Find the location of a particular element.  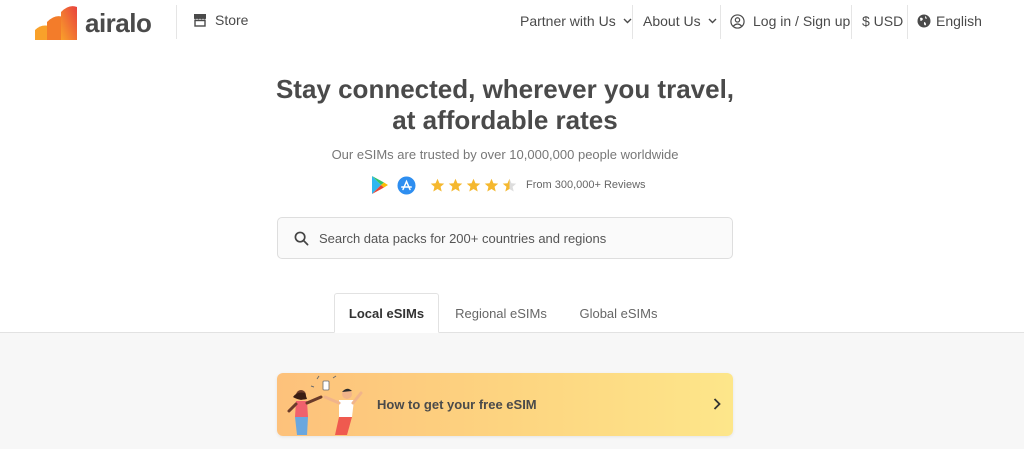

people-celebrating-illustration is located at coordinates (325, 405).